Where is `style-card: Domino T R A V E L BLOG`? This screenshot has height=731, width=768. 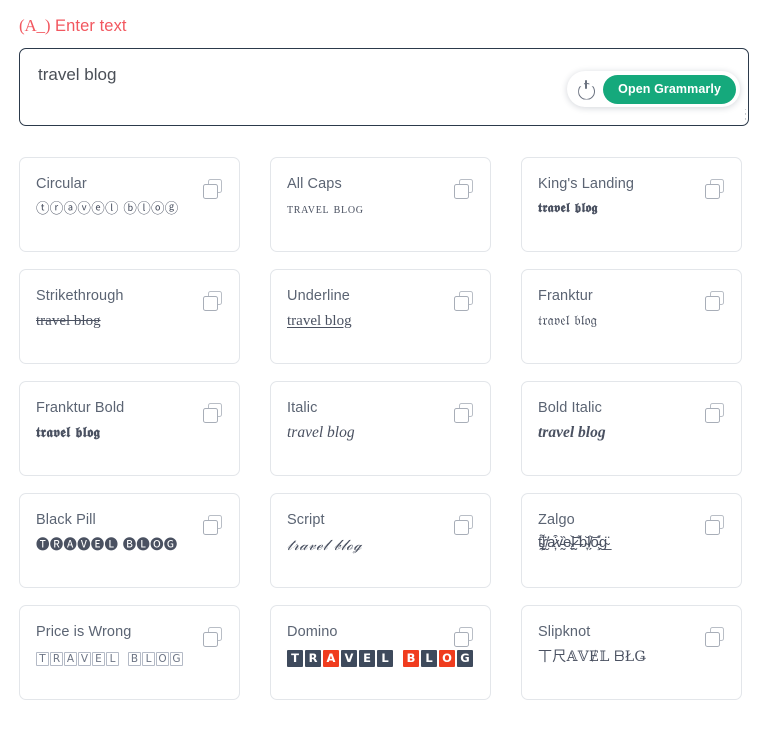 style-card: Domino T R A V E L BLOG is located at coordinates (380, 652).